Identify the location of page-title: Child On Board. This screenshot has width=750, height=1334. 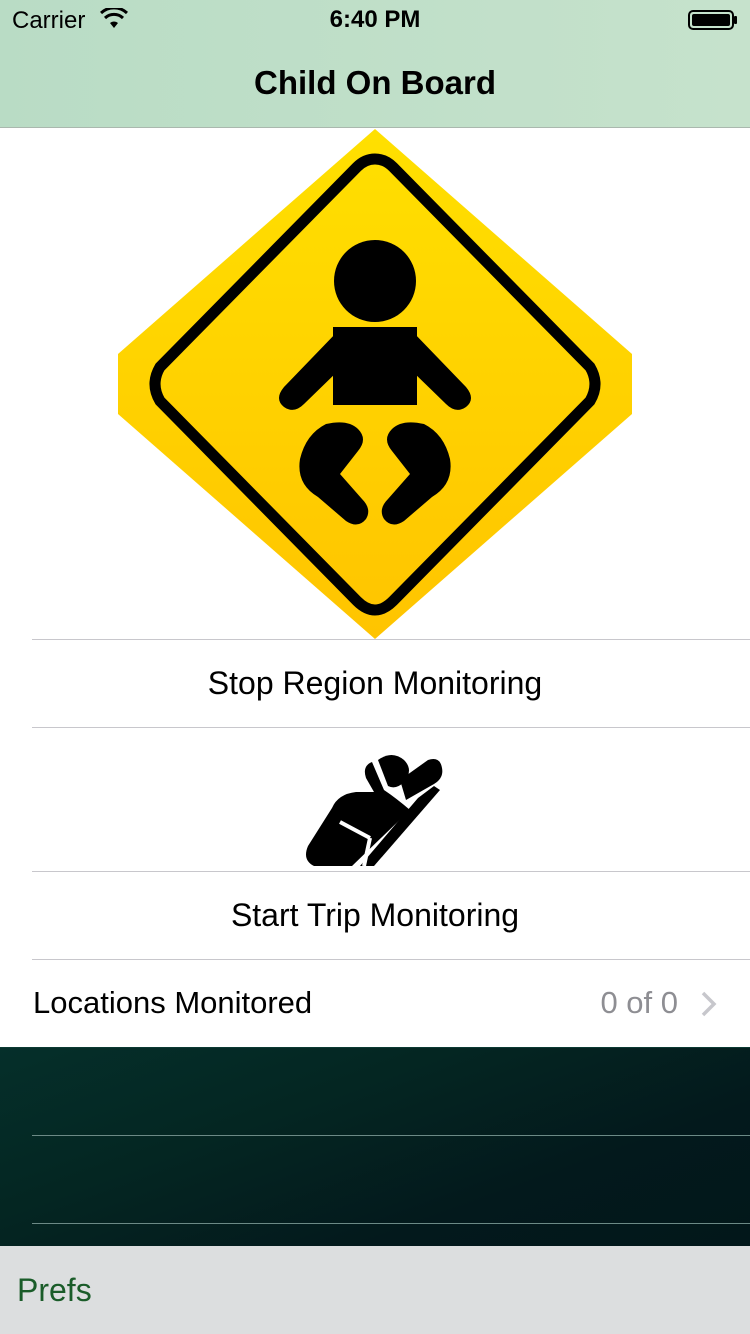
(375, 82).